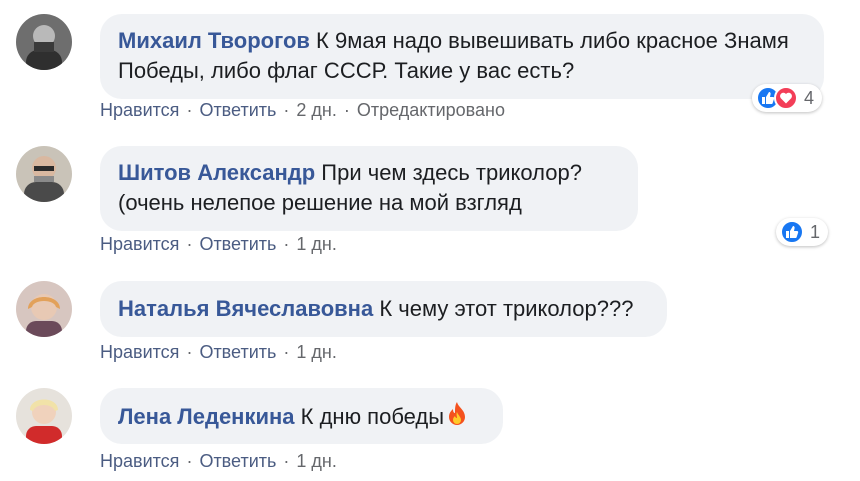 This screenshot has width=860, height=481. What do you see at coordinates (792, 232) in the screenshot?
I see `like-icon` at bounding box center [792, 232].